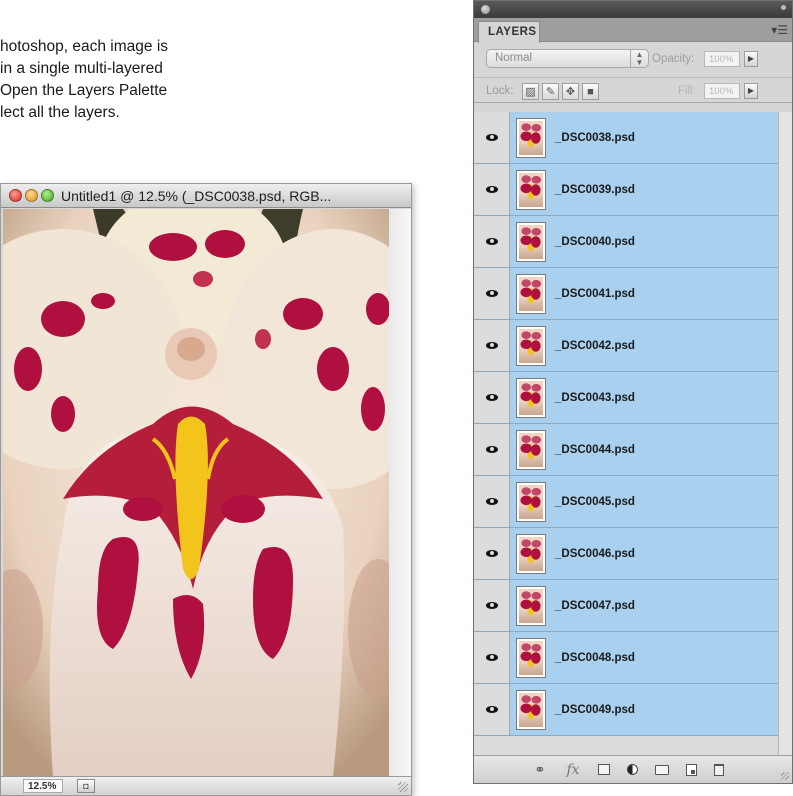 The height and width of the screenshot is (796, 793). I want to click on layer-row: _DSC0042.psd, so click(626, 346).